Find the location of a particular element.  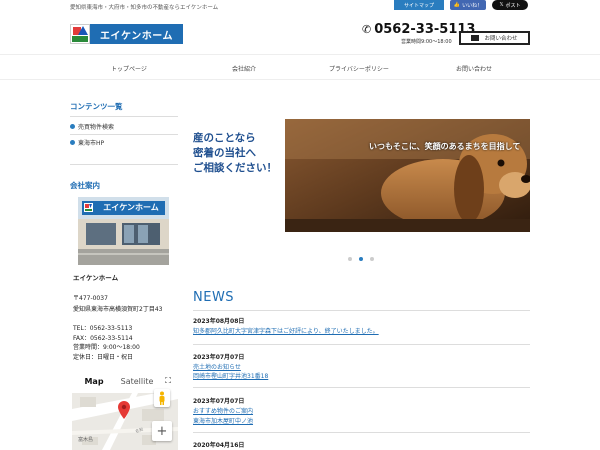

nav-item-privacy: プライバシーポリシー is located at coordinates (359, 68).